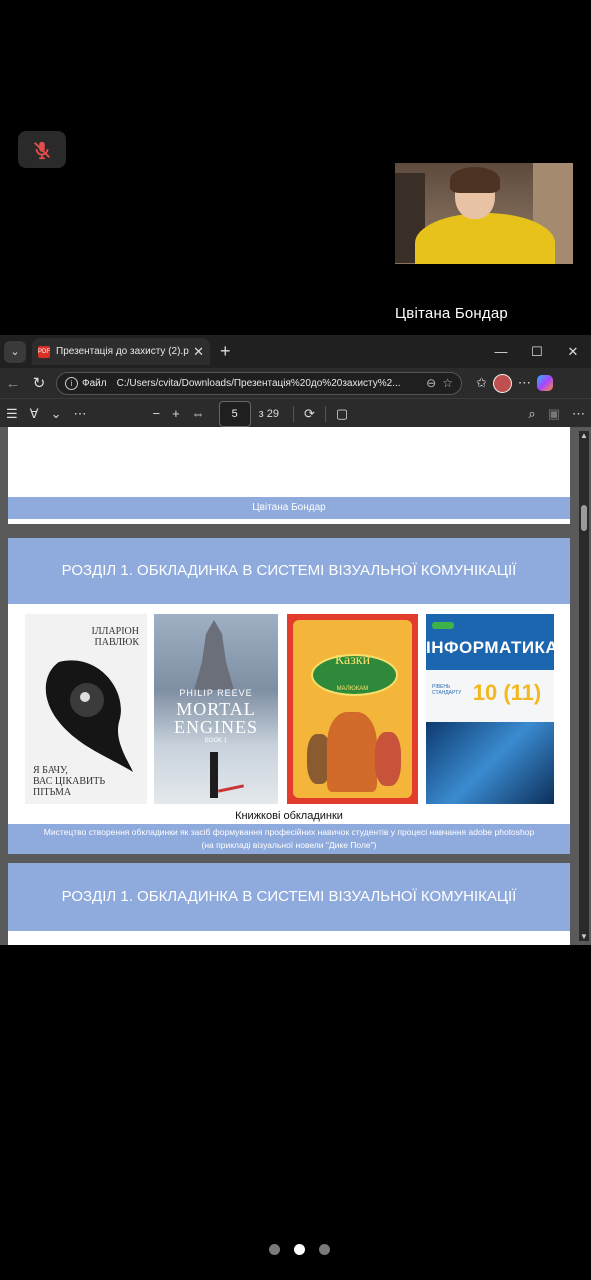 Image resolution: width=591 pixels, height=1280 pixels. I want to click on figure-illustration, so click(214, 775).